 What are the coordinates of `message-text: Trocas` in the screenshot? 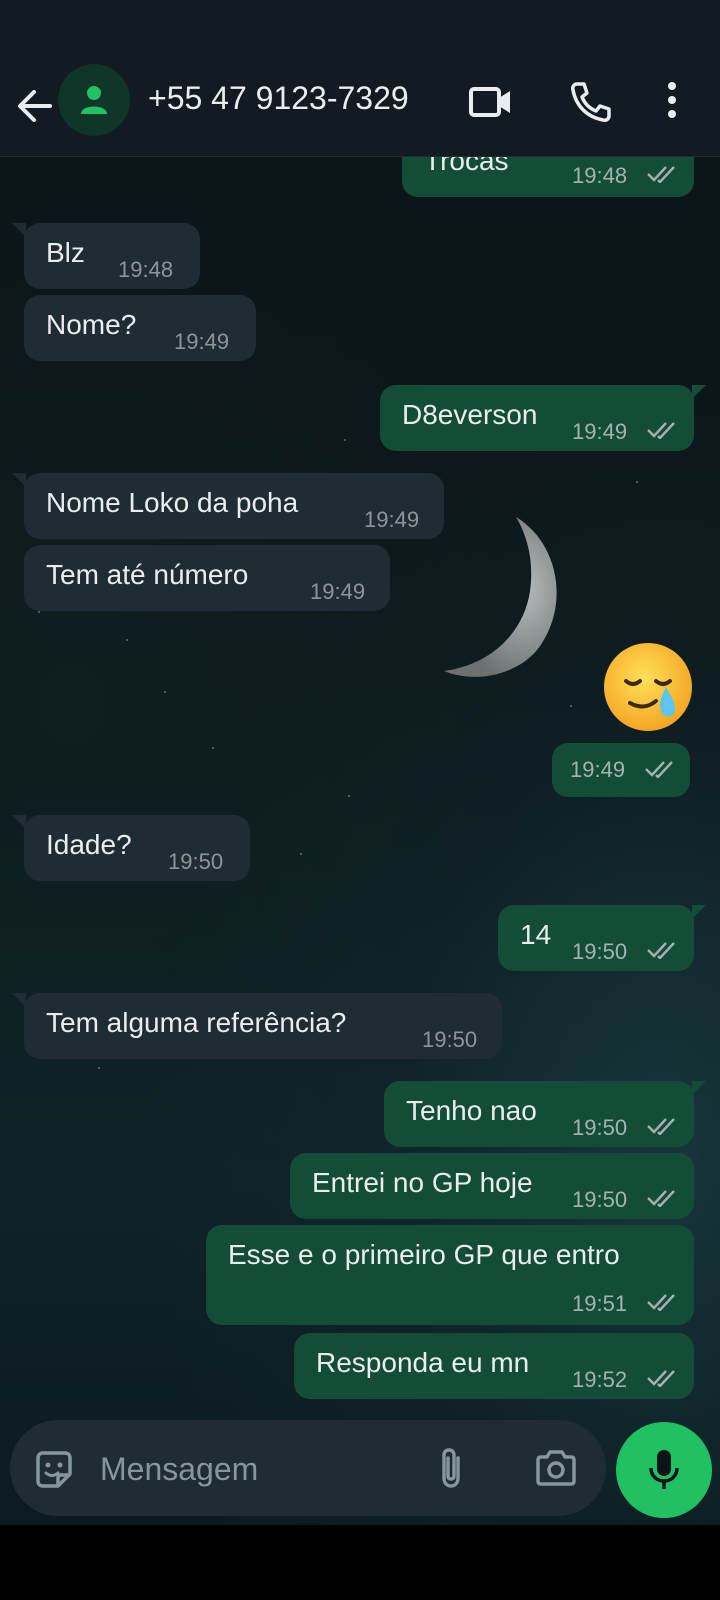 It's located at (466, 166).